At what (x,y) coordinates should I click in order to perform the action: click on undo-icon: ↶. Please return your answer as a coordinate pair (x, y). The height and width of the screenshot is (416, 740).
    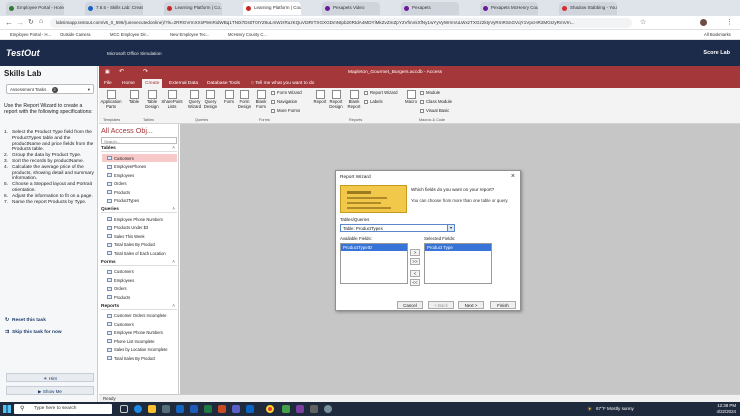
    Looking at the image, I should click on (121, 71).